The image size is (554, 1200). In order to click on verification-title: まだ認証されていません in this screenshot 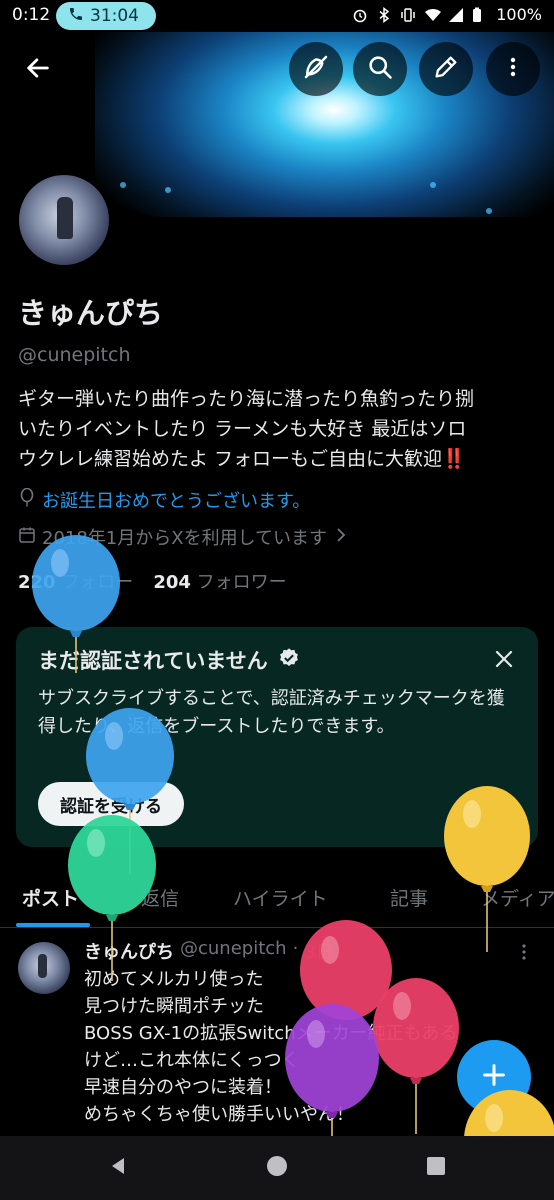, I will do `click(169, 660)`.